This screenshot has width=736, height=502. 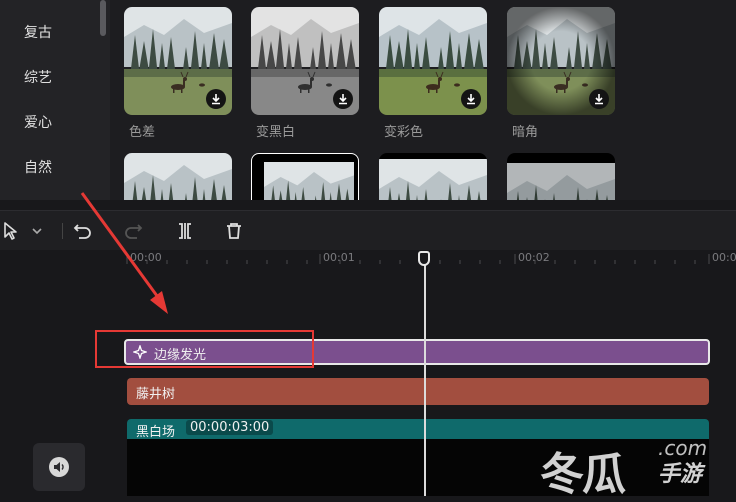 I want to click on playhead-handle, so click(x=424, y=258).